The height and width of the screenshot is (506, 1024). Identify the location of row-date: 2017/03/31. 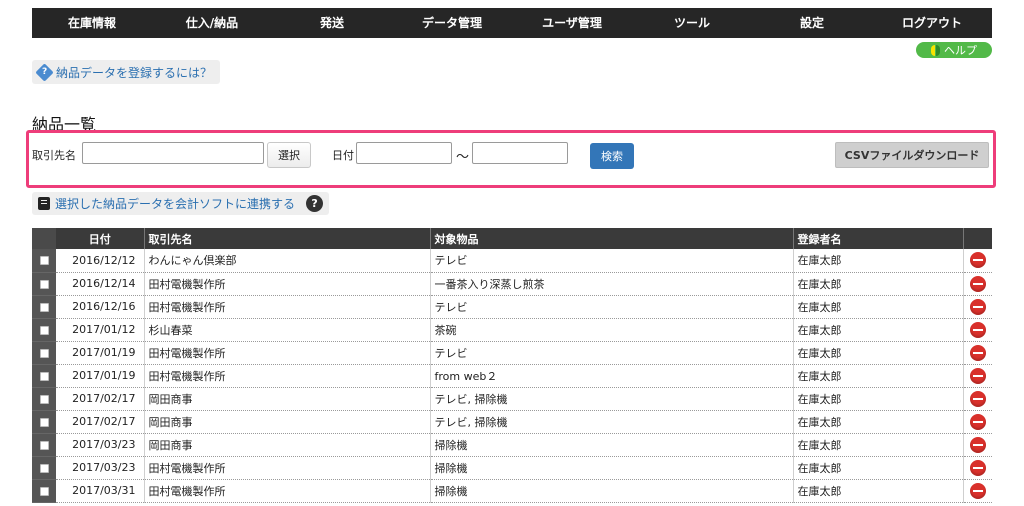
(100, 491).